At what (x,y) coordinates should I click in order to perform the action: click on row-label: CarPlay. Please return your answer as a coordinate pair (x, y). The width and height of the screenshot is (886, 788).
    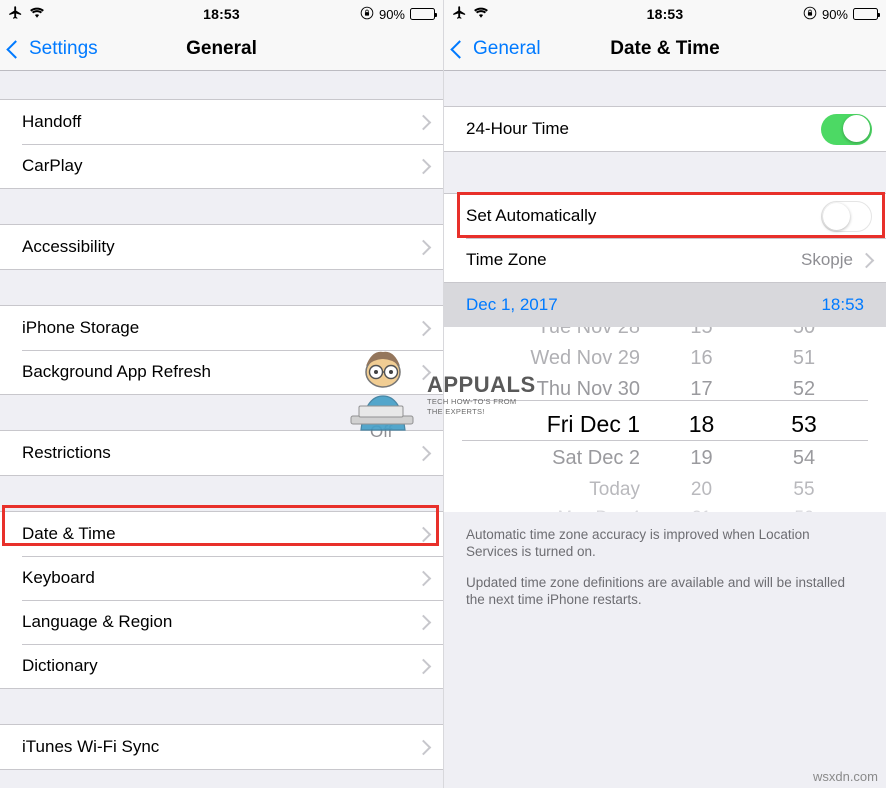
    Looking at the image, I should click on (52, 165).